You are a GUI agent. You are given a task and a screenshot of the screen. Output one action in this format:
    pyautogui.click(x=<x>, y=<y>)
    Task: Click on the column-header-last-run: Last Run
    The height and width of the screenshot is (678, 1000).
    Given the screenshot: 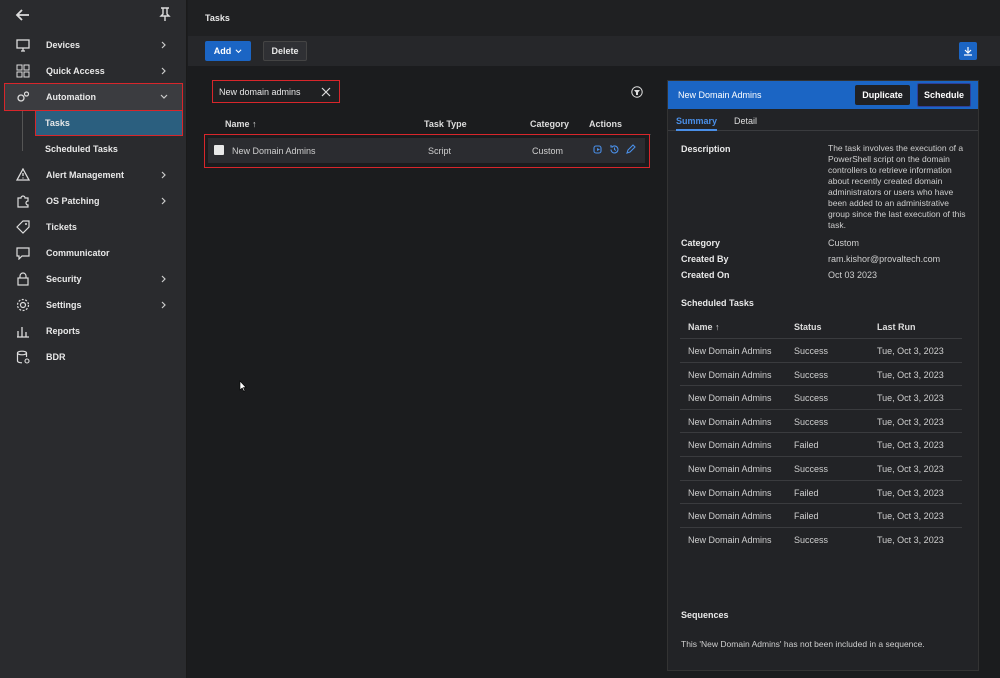 What is the action you would take?
    pyautogui.click(x=896, y=327)
    